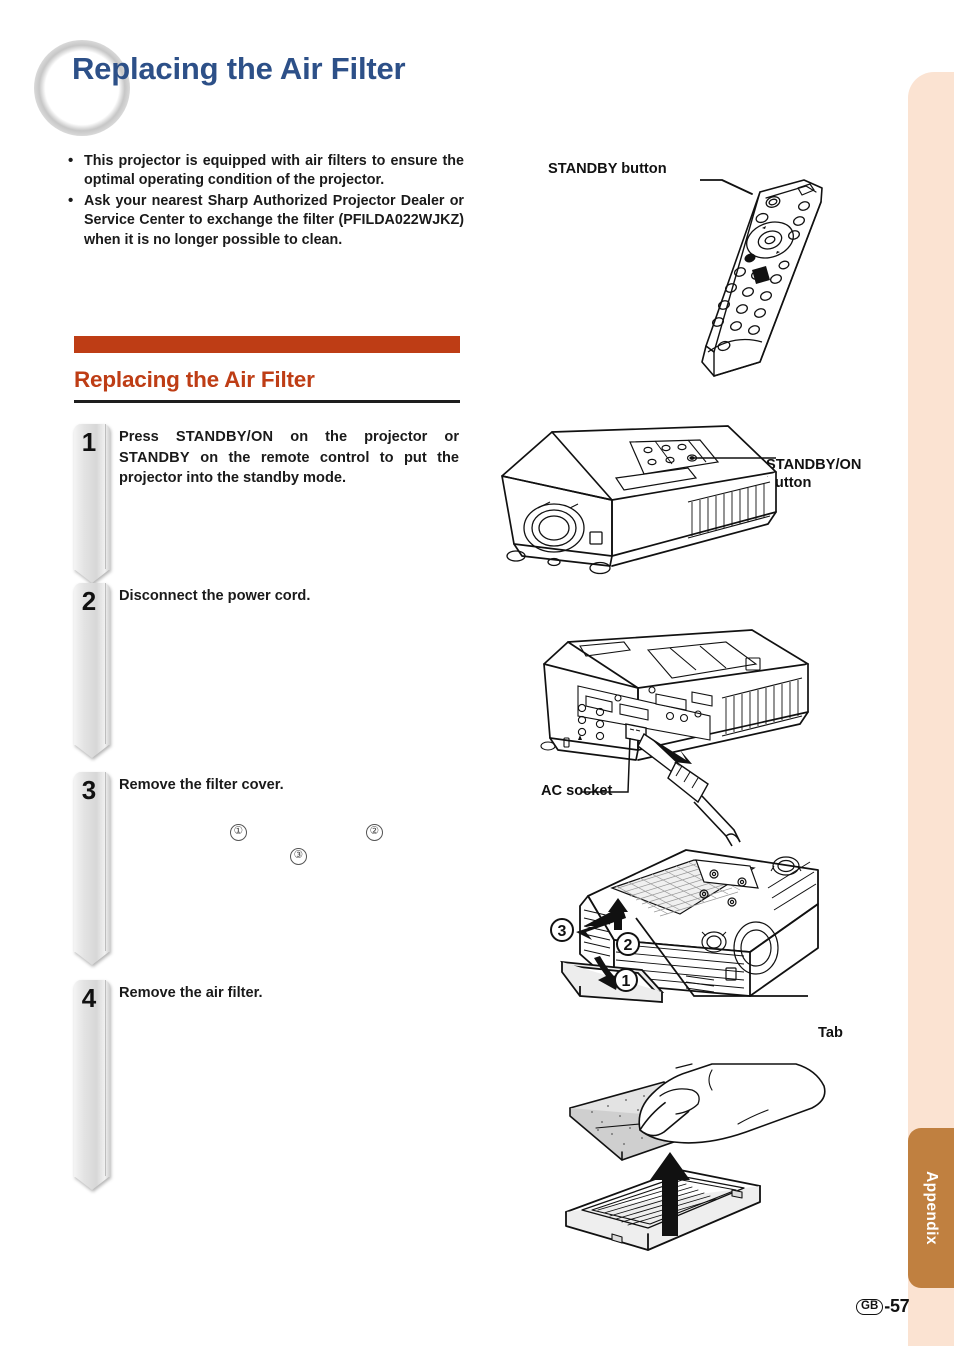 Image resolution: width=954 pixels, height=1346 pixels. I want to click on page-footer: GB -57, so click(883, 1306).